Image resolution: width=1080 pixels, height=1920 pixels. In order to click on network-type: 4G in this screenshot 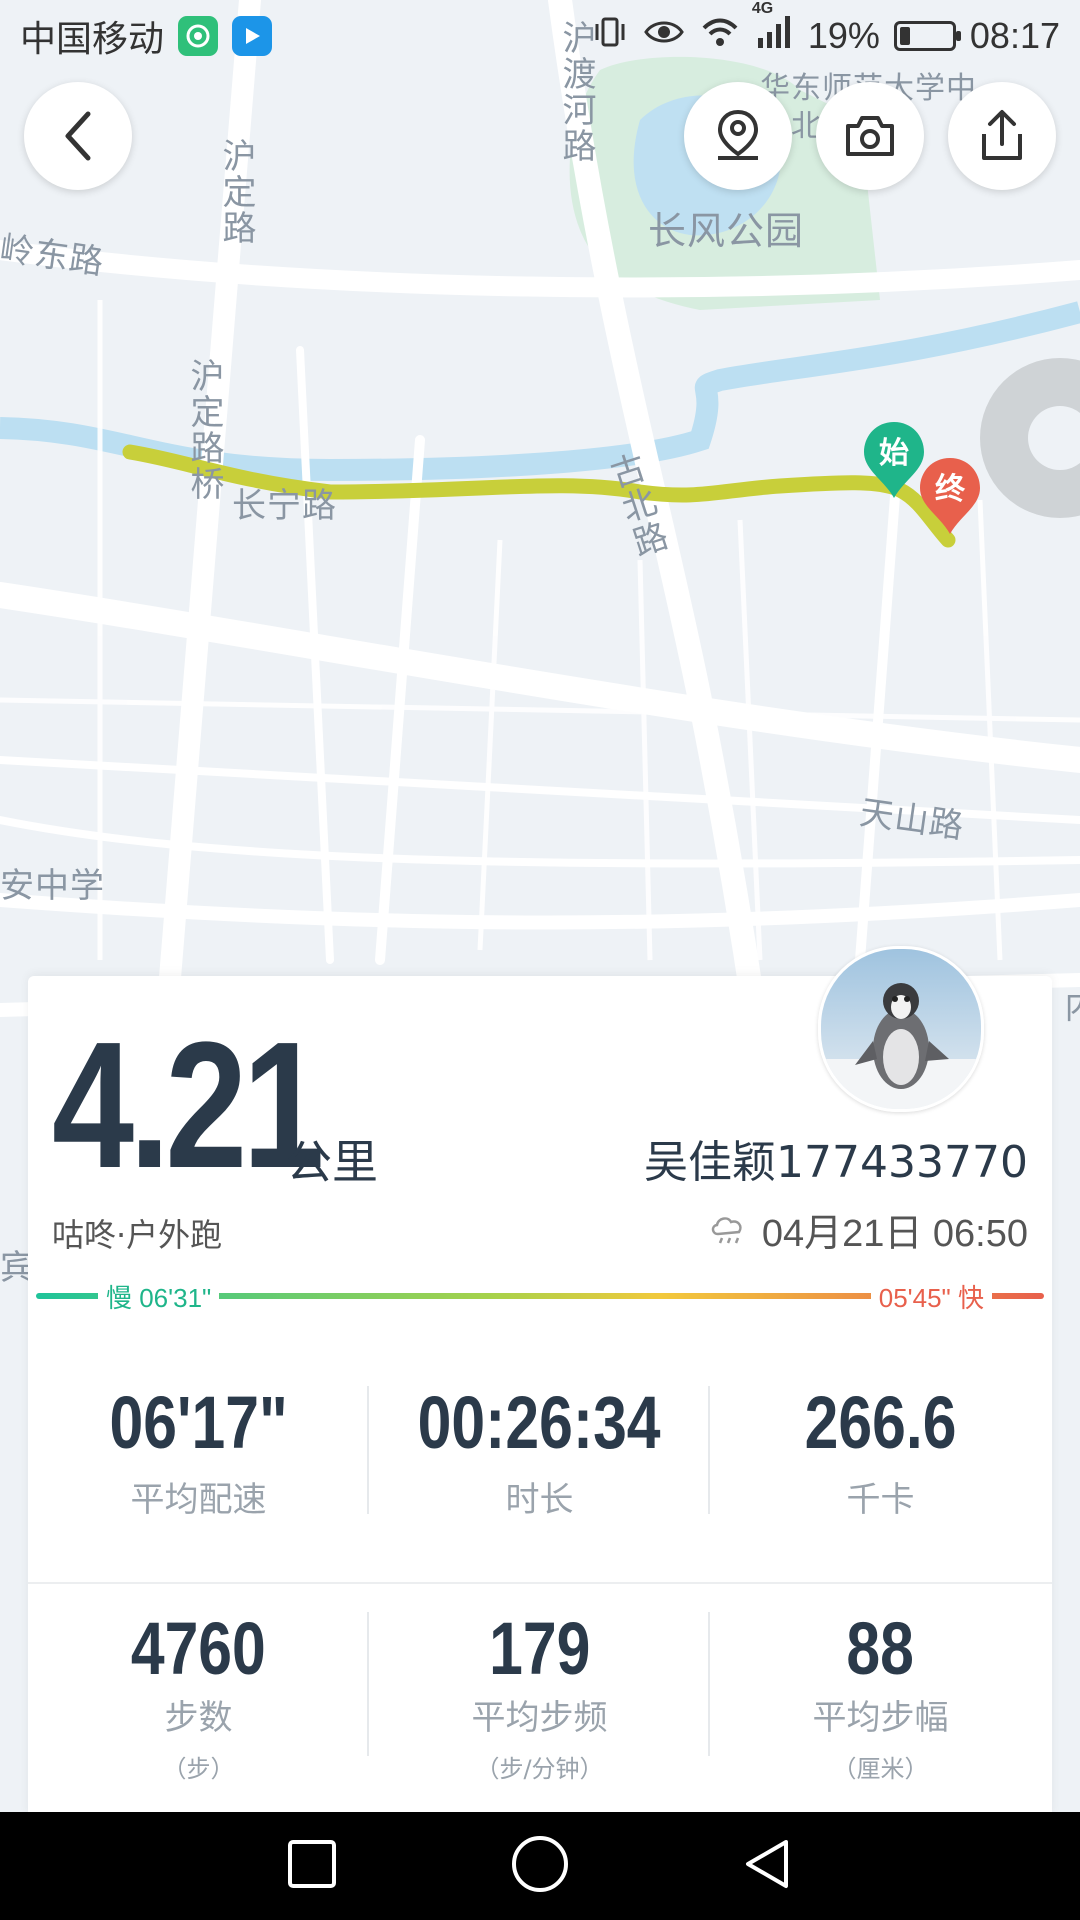, I will do `click(762, 8)`.